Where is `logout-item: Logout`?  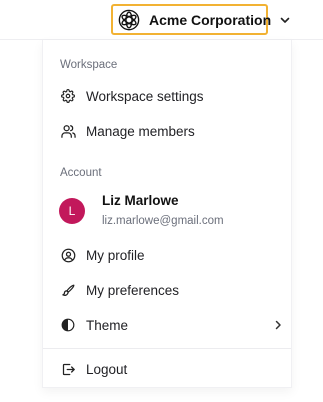
logout-item: Logout is located at coordinates (167, 369).